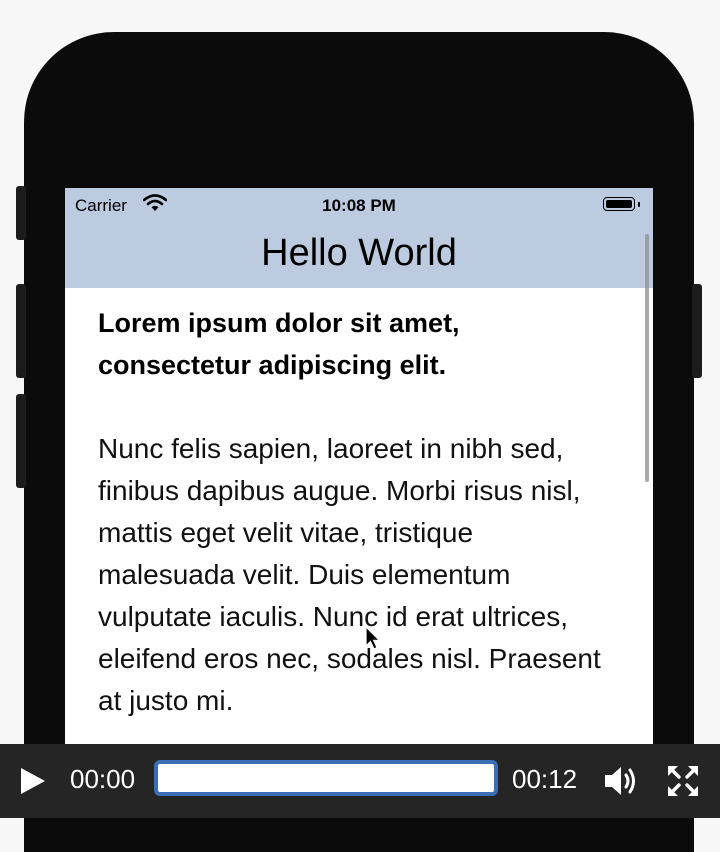 Image resolution: width=720 pixels, height=852 pixels. I want to click on navigation-bar: Hello World, so click(359, 255).